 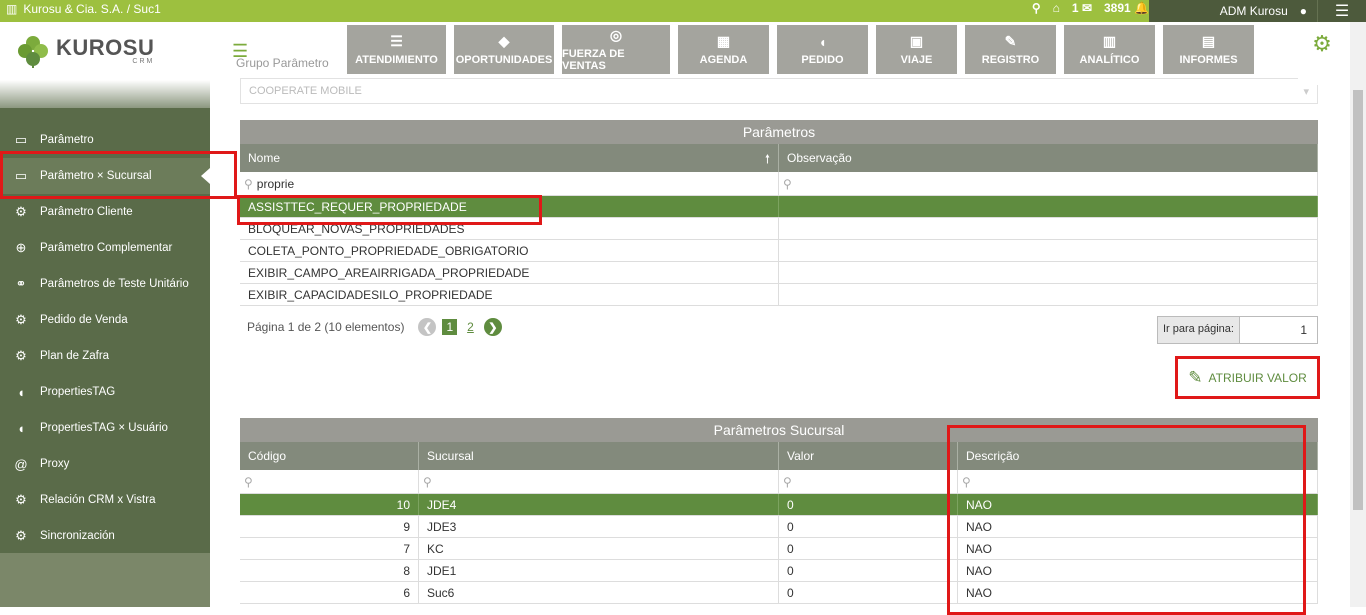 I want to click on valor-filter: ⚲, so click(x=868, y=481).